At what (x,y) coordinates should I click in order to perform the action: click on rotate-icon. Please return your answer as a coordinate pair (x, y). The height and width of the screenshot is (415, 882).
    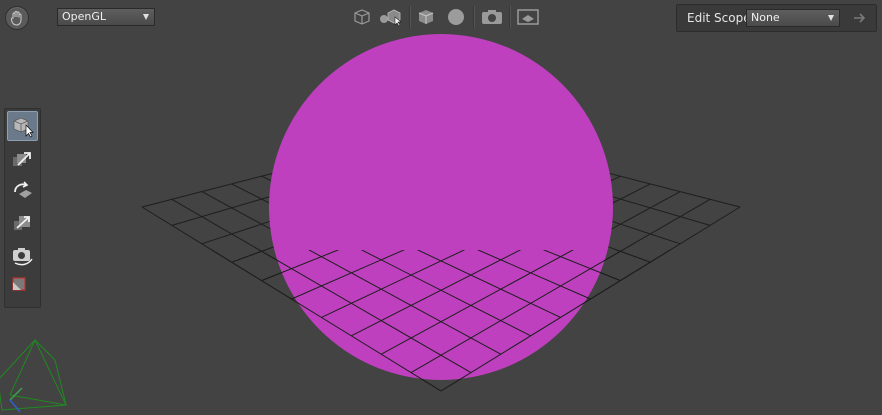
    Looking at the image, I should click on (23, 189).